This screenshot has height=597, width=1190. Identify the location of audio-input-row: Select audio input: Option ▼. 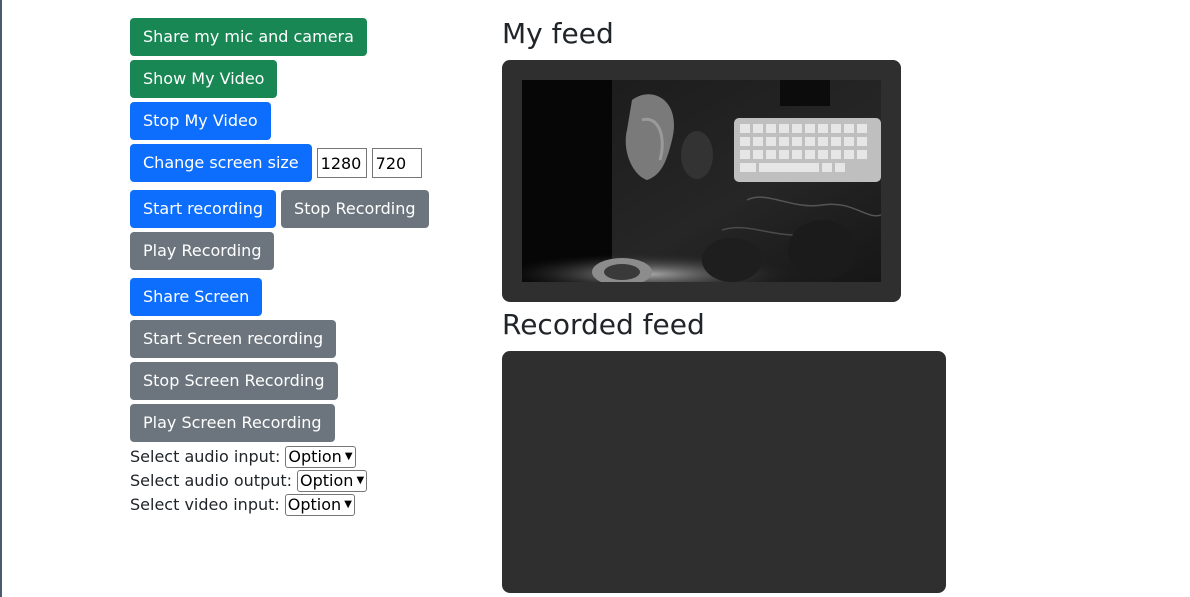
(295, 457).